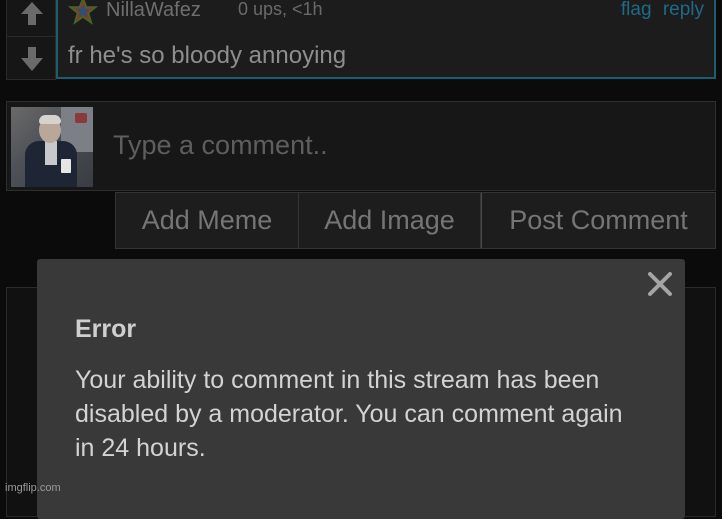 This screenshot has height=519, width=722. I want to click on vote-column, so click(31, 40).